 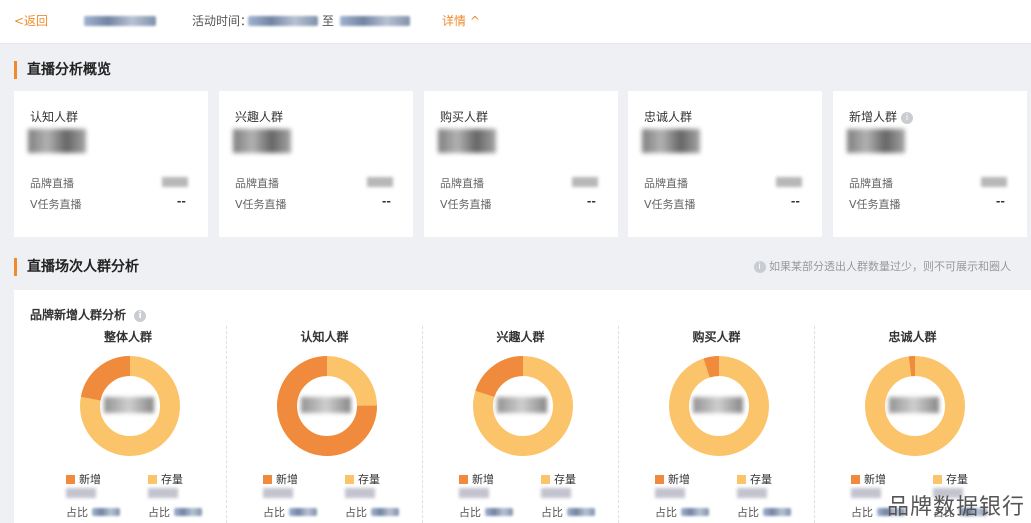 What do you see at coordinates (31, 20) in the screenshot?
I see `back-link: <返回` at bounding box center [31, 20].